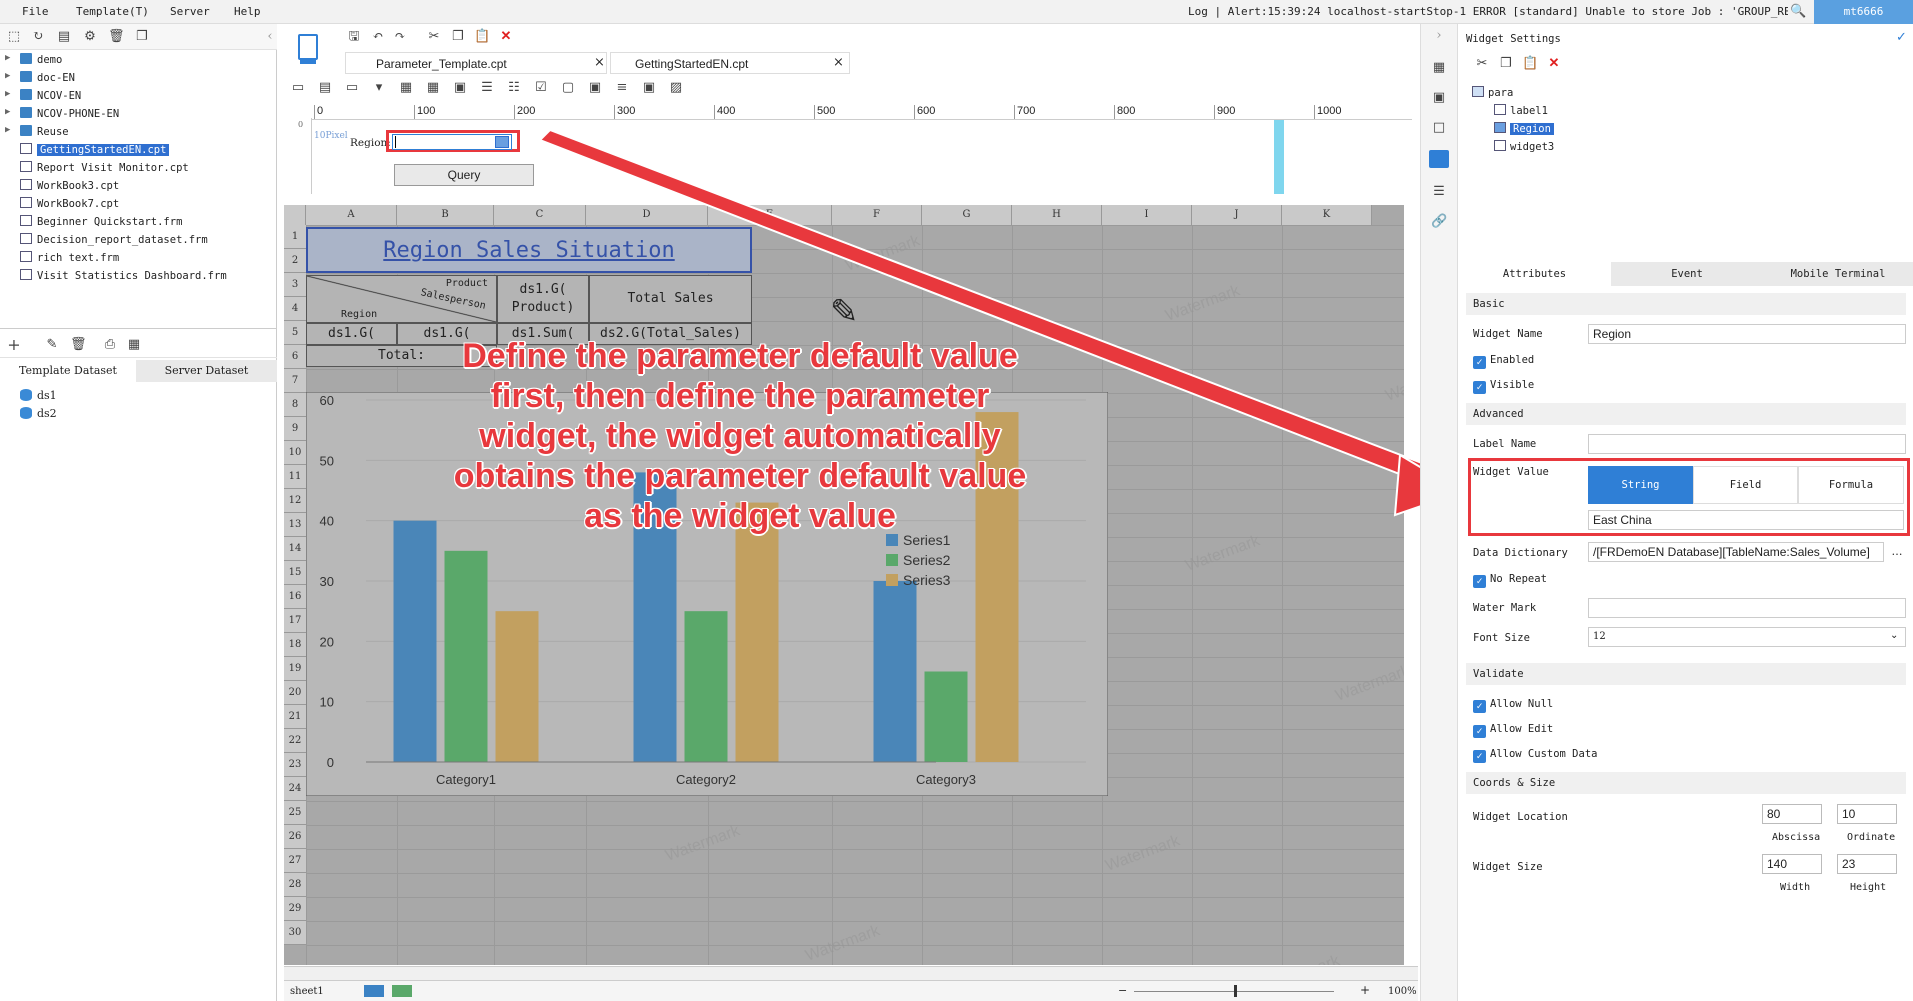 The image size is (1913, 1001). Describe the element at coordinates (1792, 864) in the screenshot. I see `width-input: 140` at that location.